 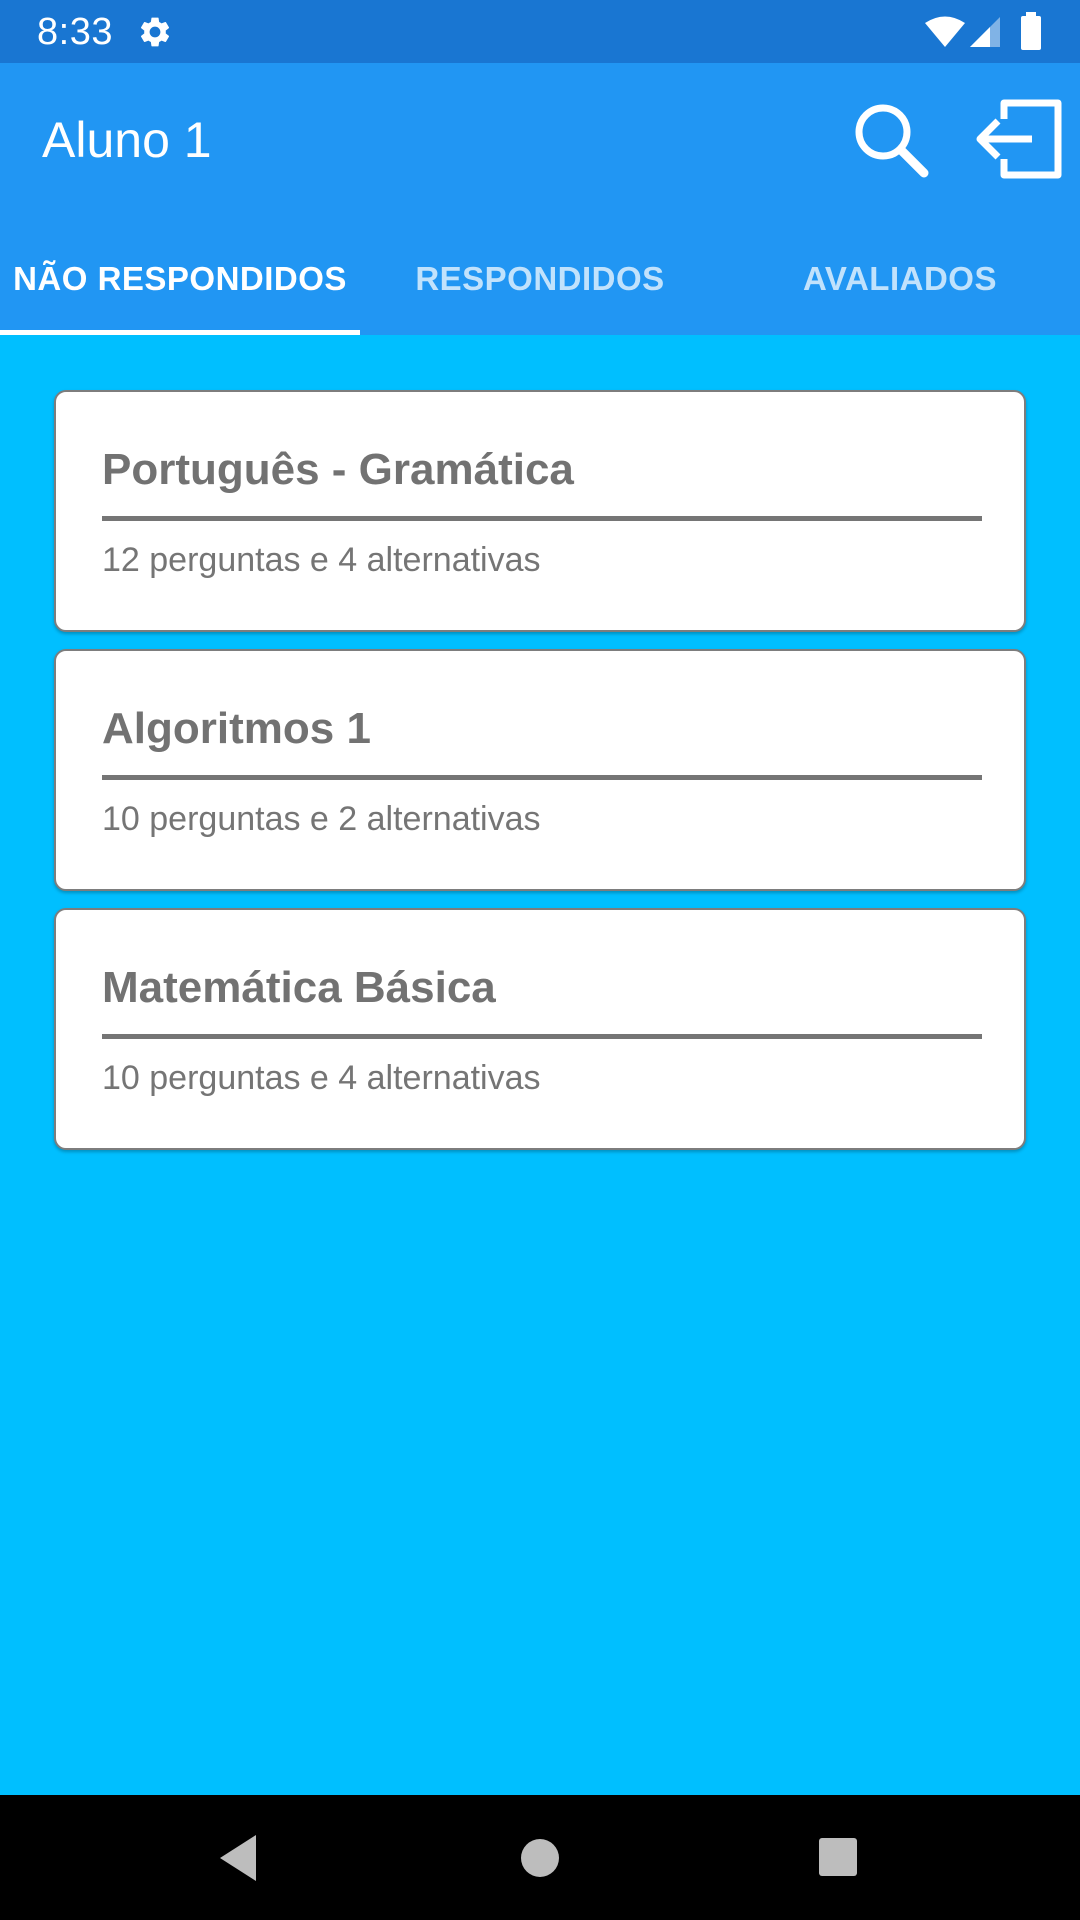 What do you see at coordinates (321, 819) in the screenshot?
I see `quiz-subtitle: 10 perguntas e 2 alternativas` at bounding box center [321, 819].